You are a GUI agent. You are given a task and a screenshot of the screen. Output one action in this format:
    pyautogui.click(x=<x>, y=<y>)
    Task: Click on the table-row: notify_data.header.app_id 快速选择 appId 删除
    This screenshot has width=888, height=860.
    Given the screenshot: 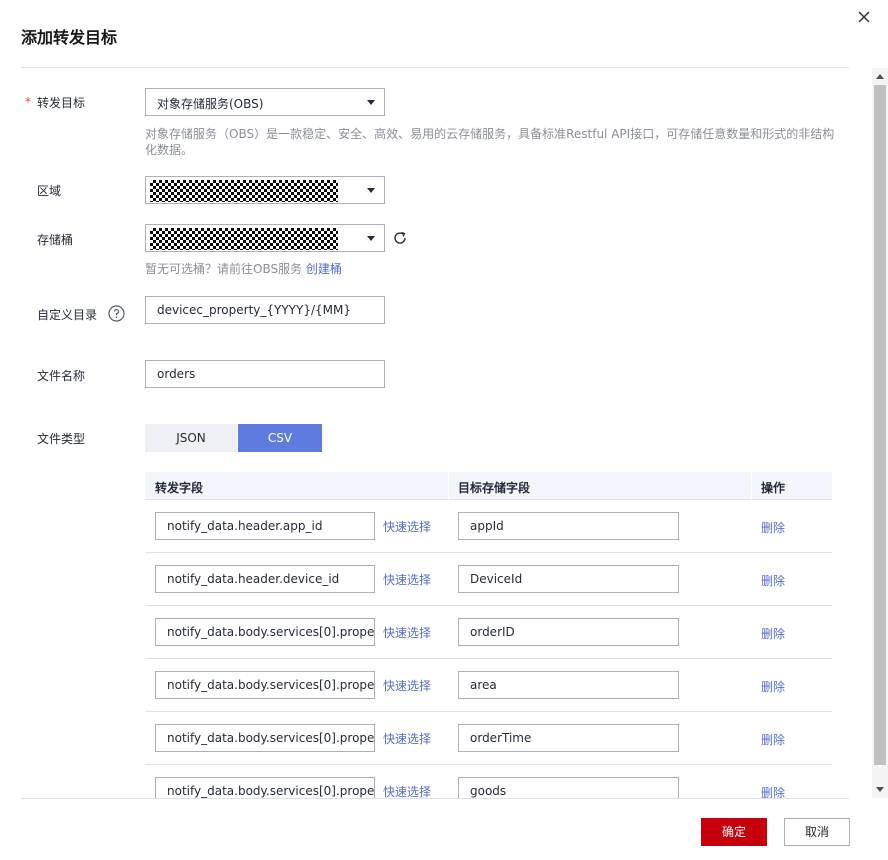 What is the action you would take?
    pyautogui.click(x=488, y=526)
    